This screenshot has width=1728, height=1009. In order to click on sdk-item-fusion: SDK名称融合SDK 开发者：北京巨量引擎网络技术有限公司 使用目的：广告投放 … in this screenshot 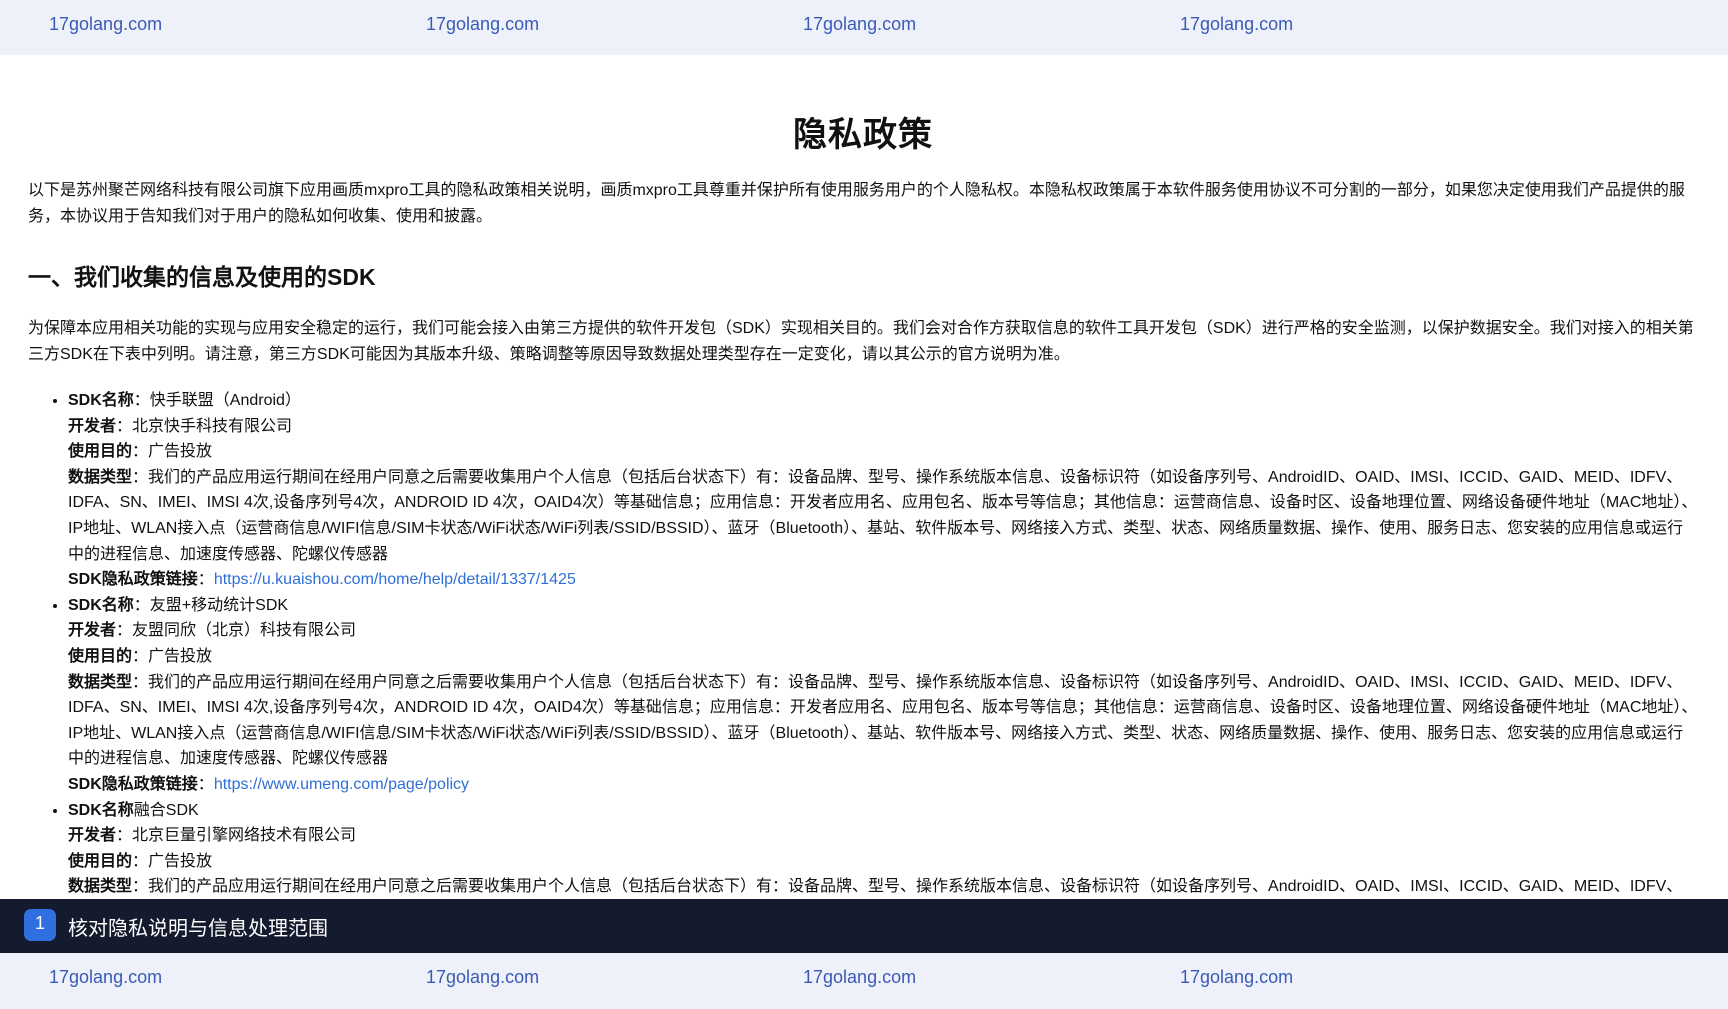, I will do `click(883, 849)`.